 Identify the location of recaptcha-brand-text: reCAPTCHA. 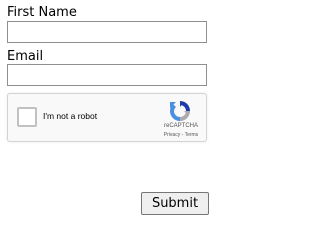
(180, 126).